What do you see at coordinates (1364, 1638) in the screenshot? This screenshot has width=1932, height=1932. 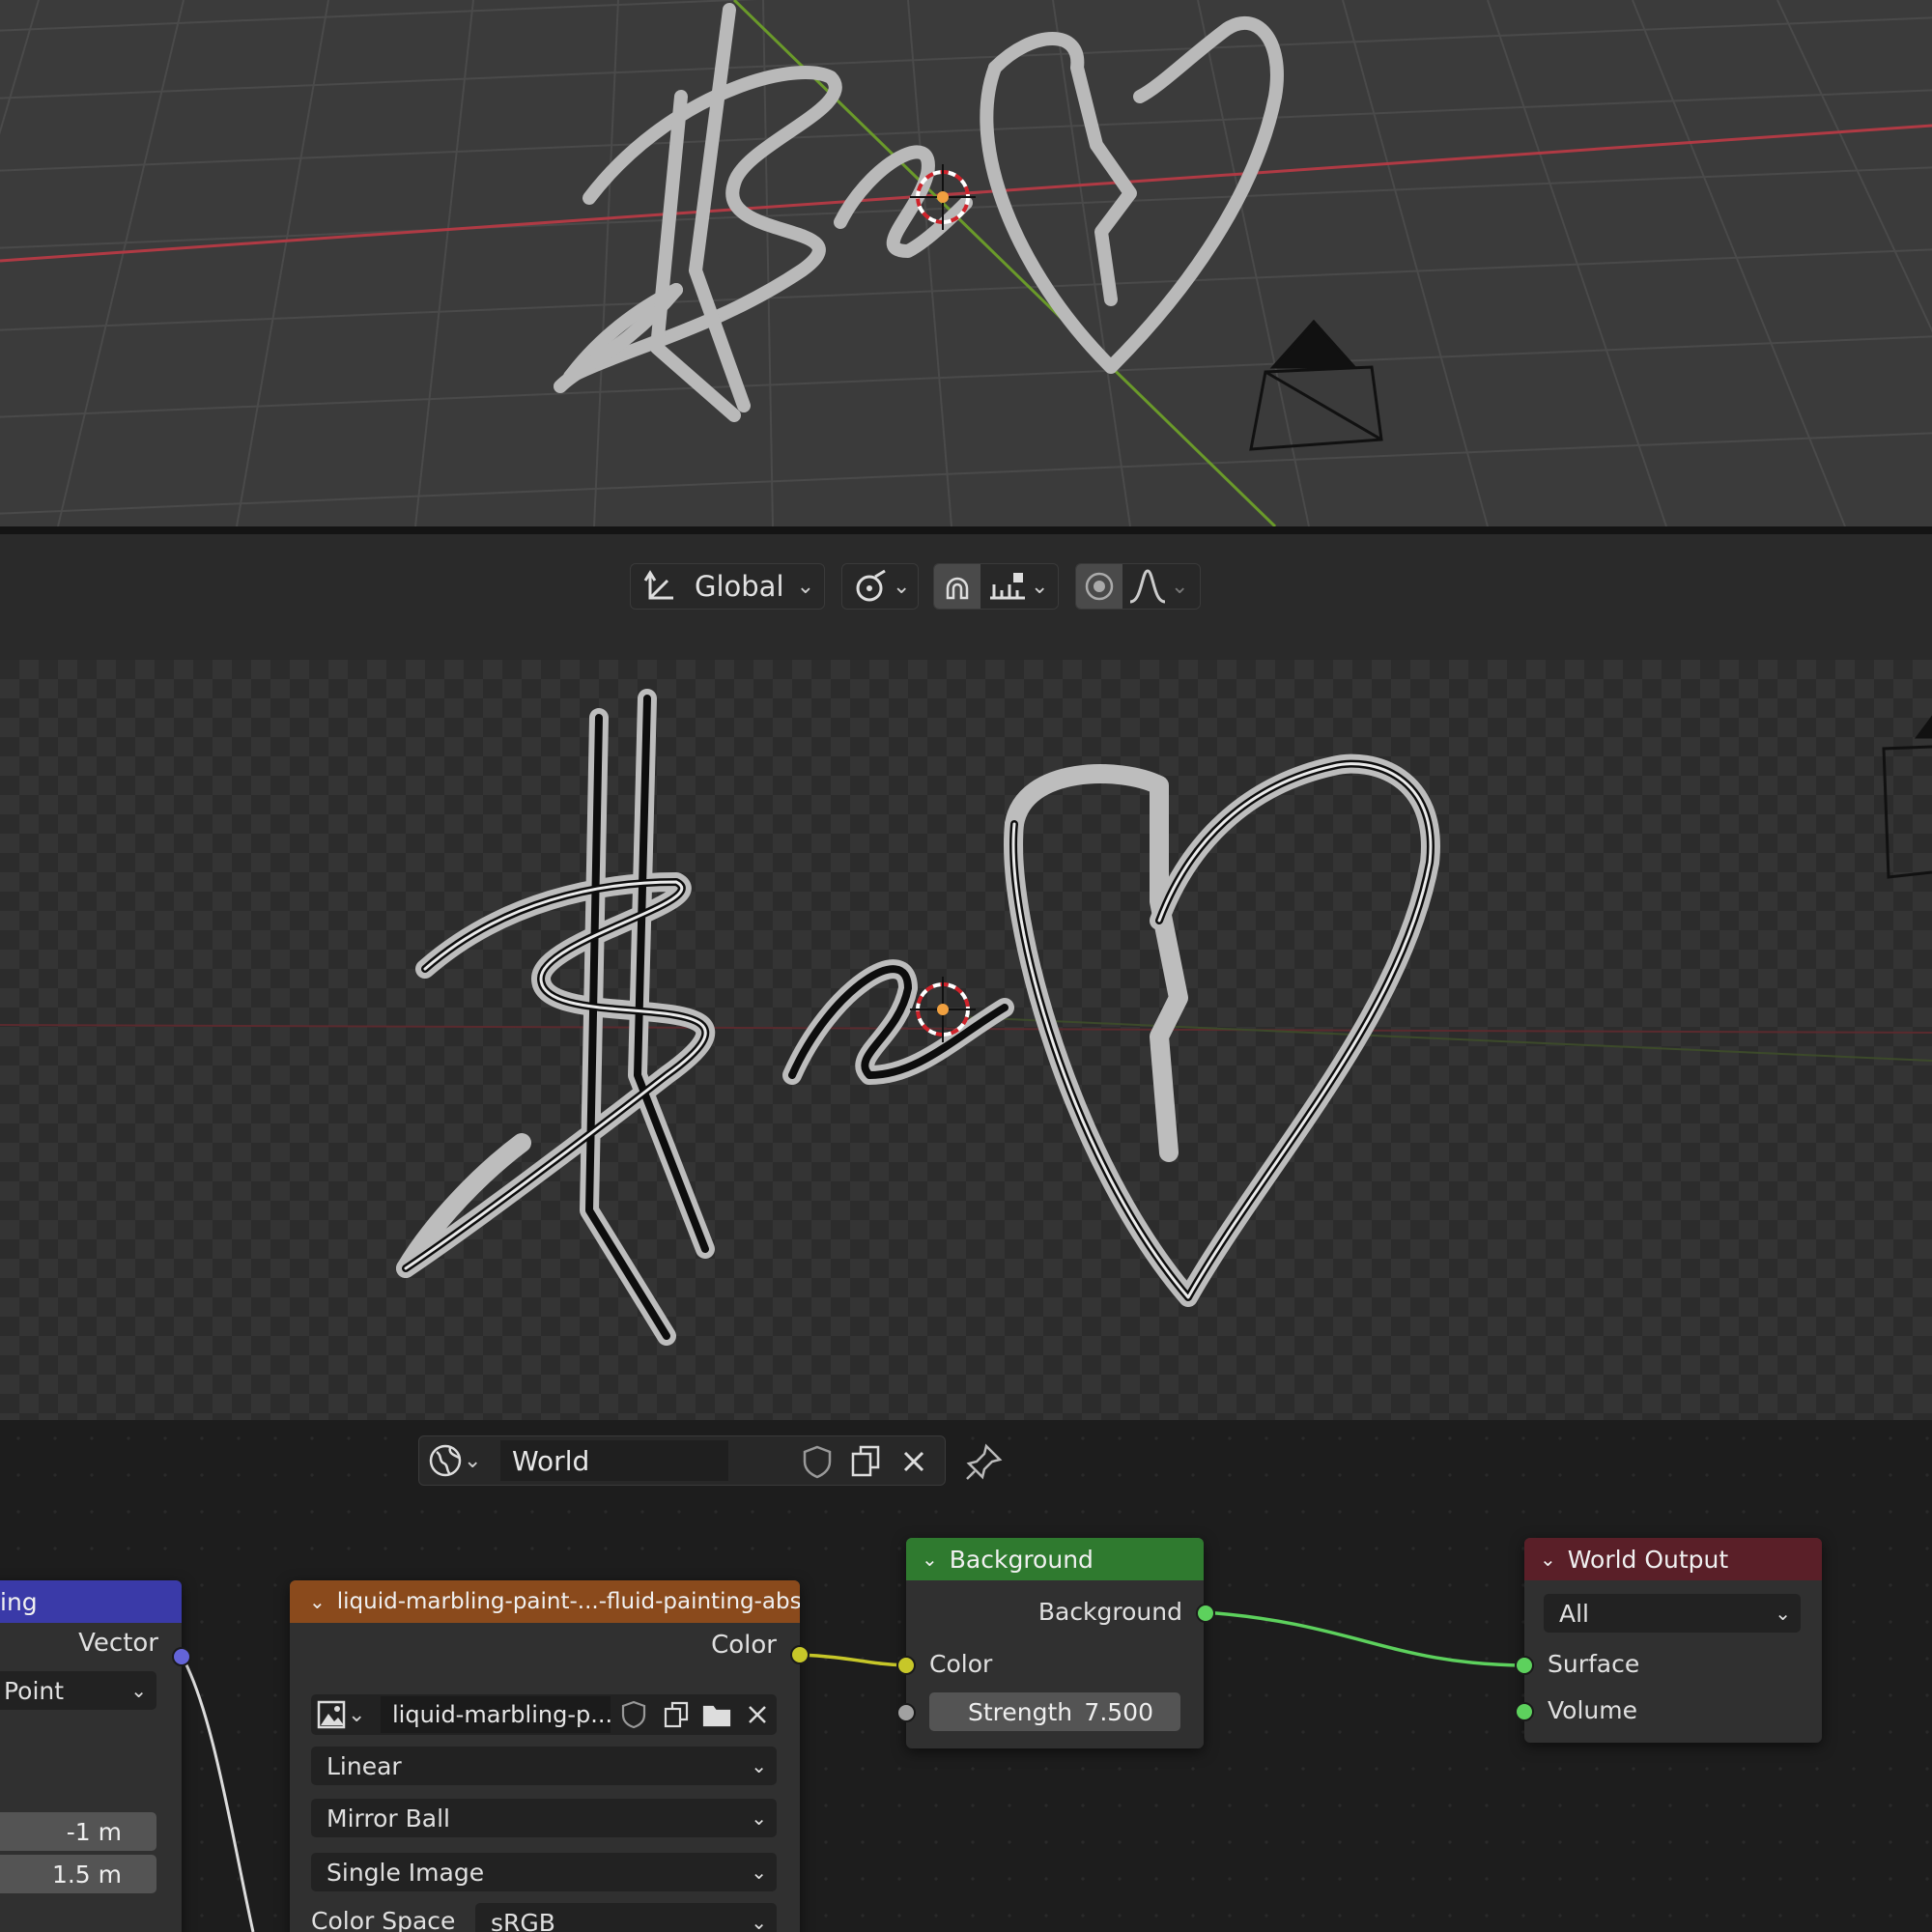 I see `link-background-surface` at bounding box center [1364, 1638].